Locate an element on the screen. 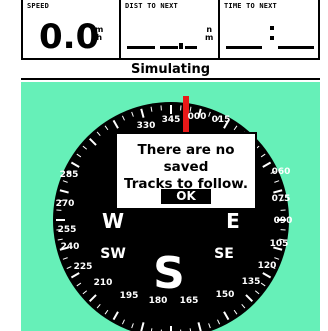 The image size is (328, 331). speed-field: SPEED 0.0 m h is located at coordinates (71, 30).